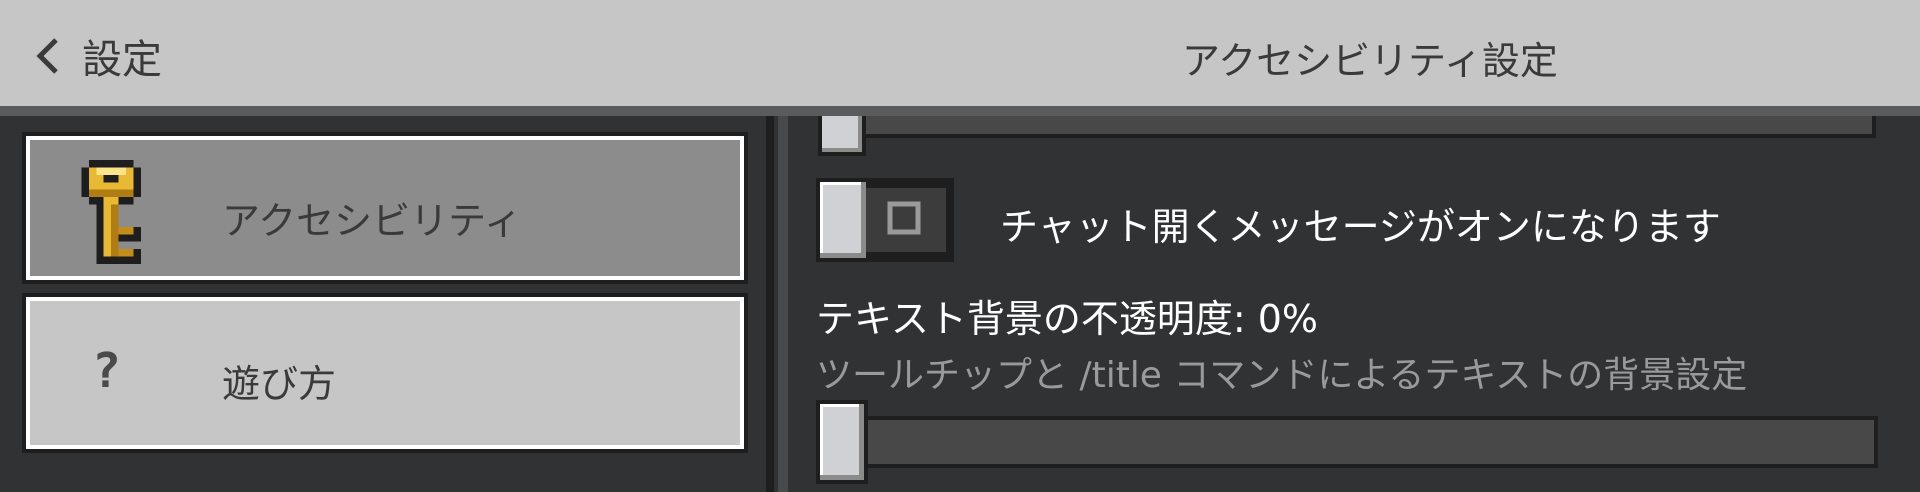 This screenshot has height=492, width=1920. What do you see at coordinates (372, 221) in the screenshot?
I see `sidebar-item-label: アクセシビリティ` at bounding box center [372, 221].